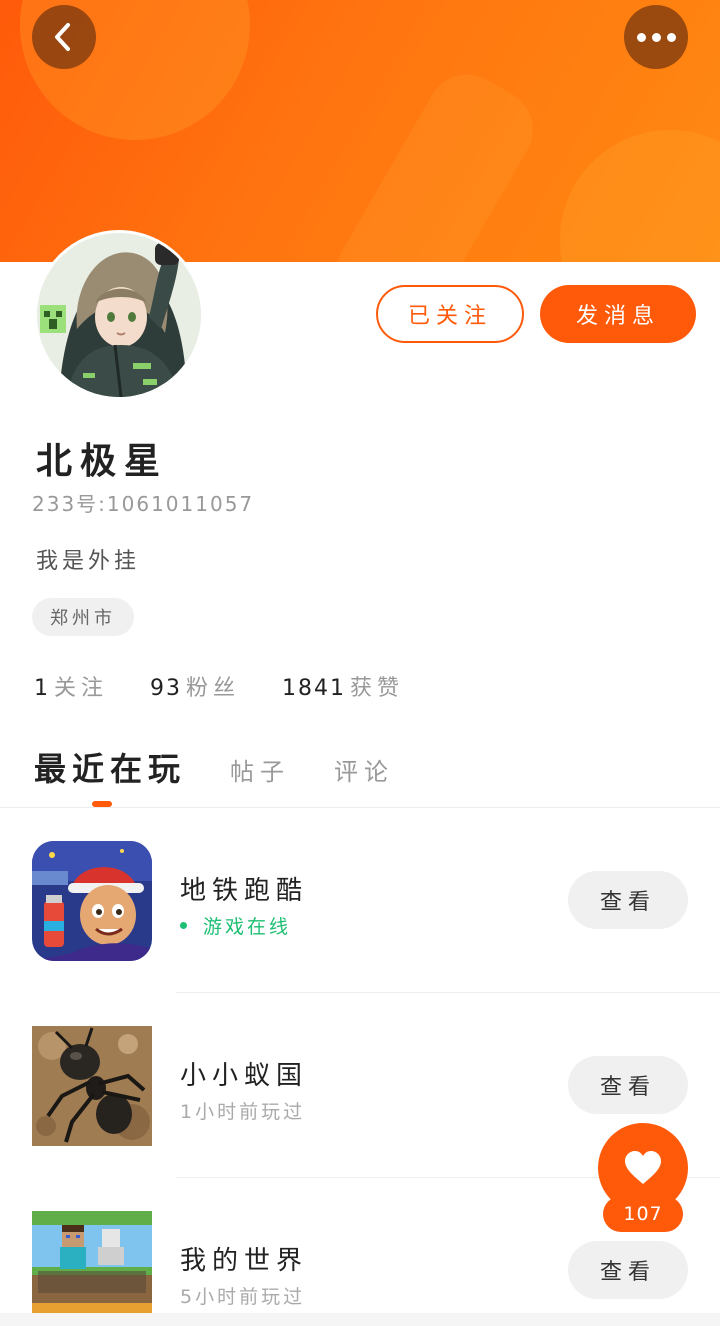 The image size is (720, 1326). What do you see at coordinates (42, 688) in the screenshot?
I see `stat-value: 1` at bounding box center [42, 688].